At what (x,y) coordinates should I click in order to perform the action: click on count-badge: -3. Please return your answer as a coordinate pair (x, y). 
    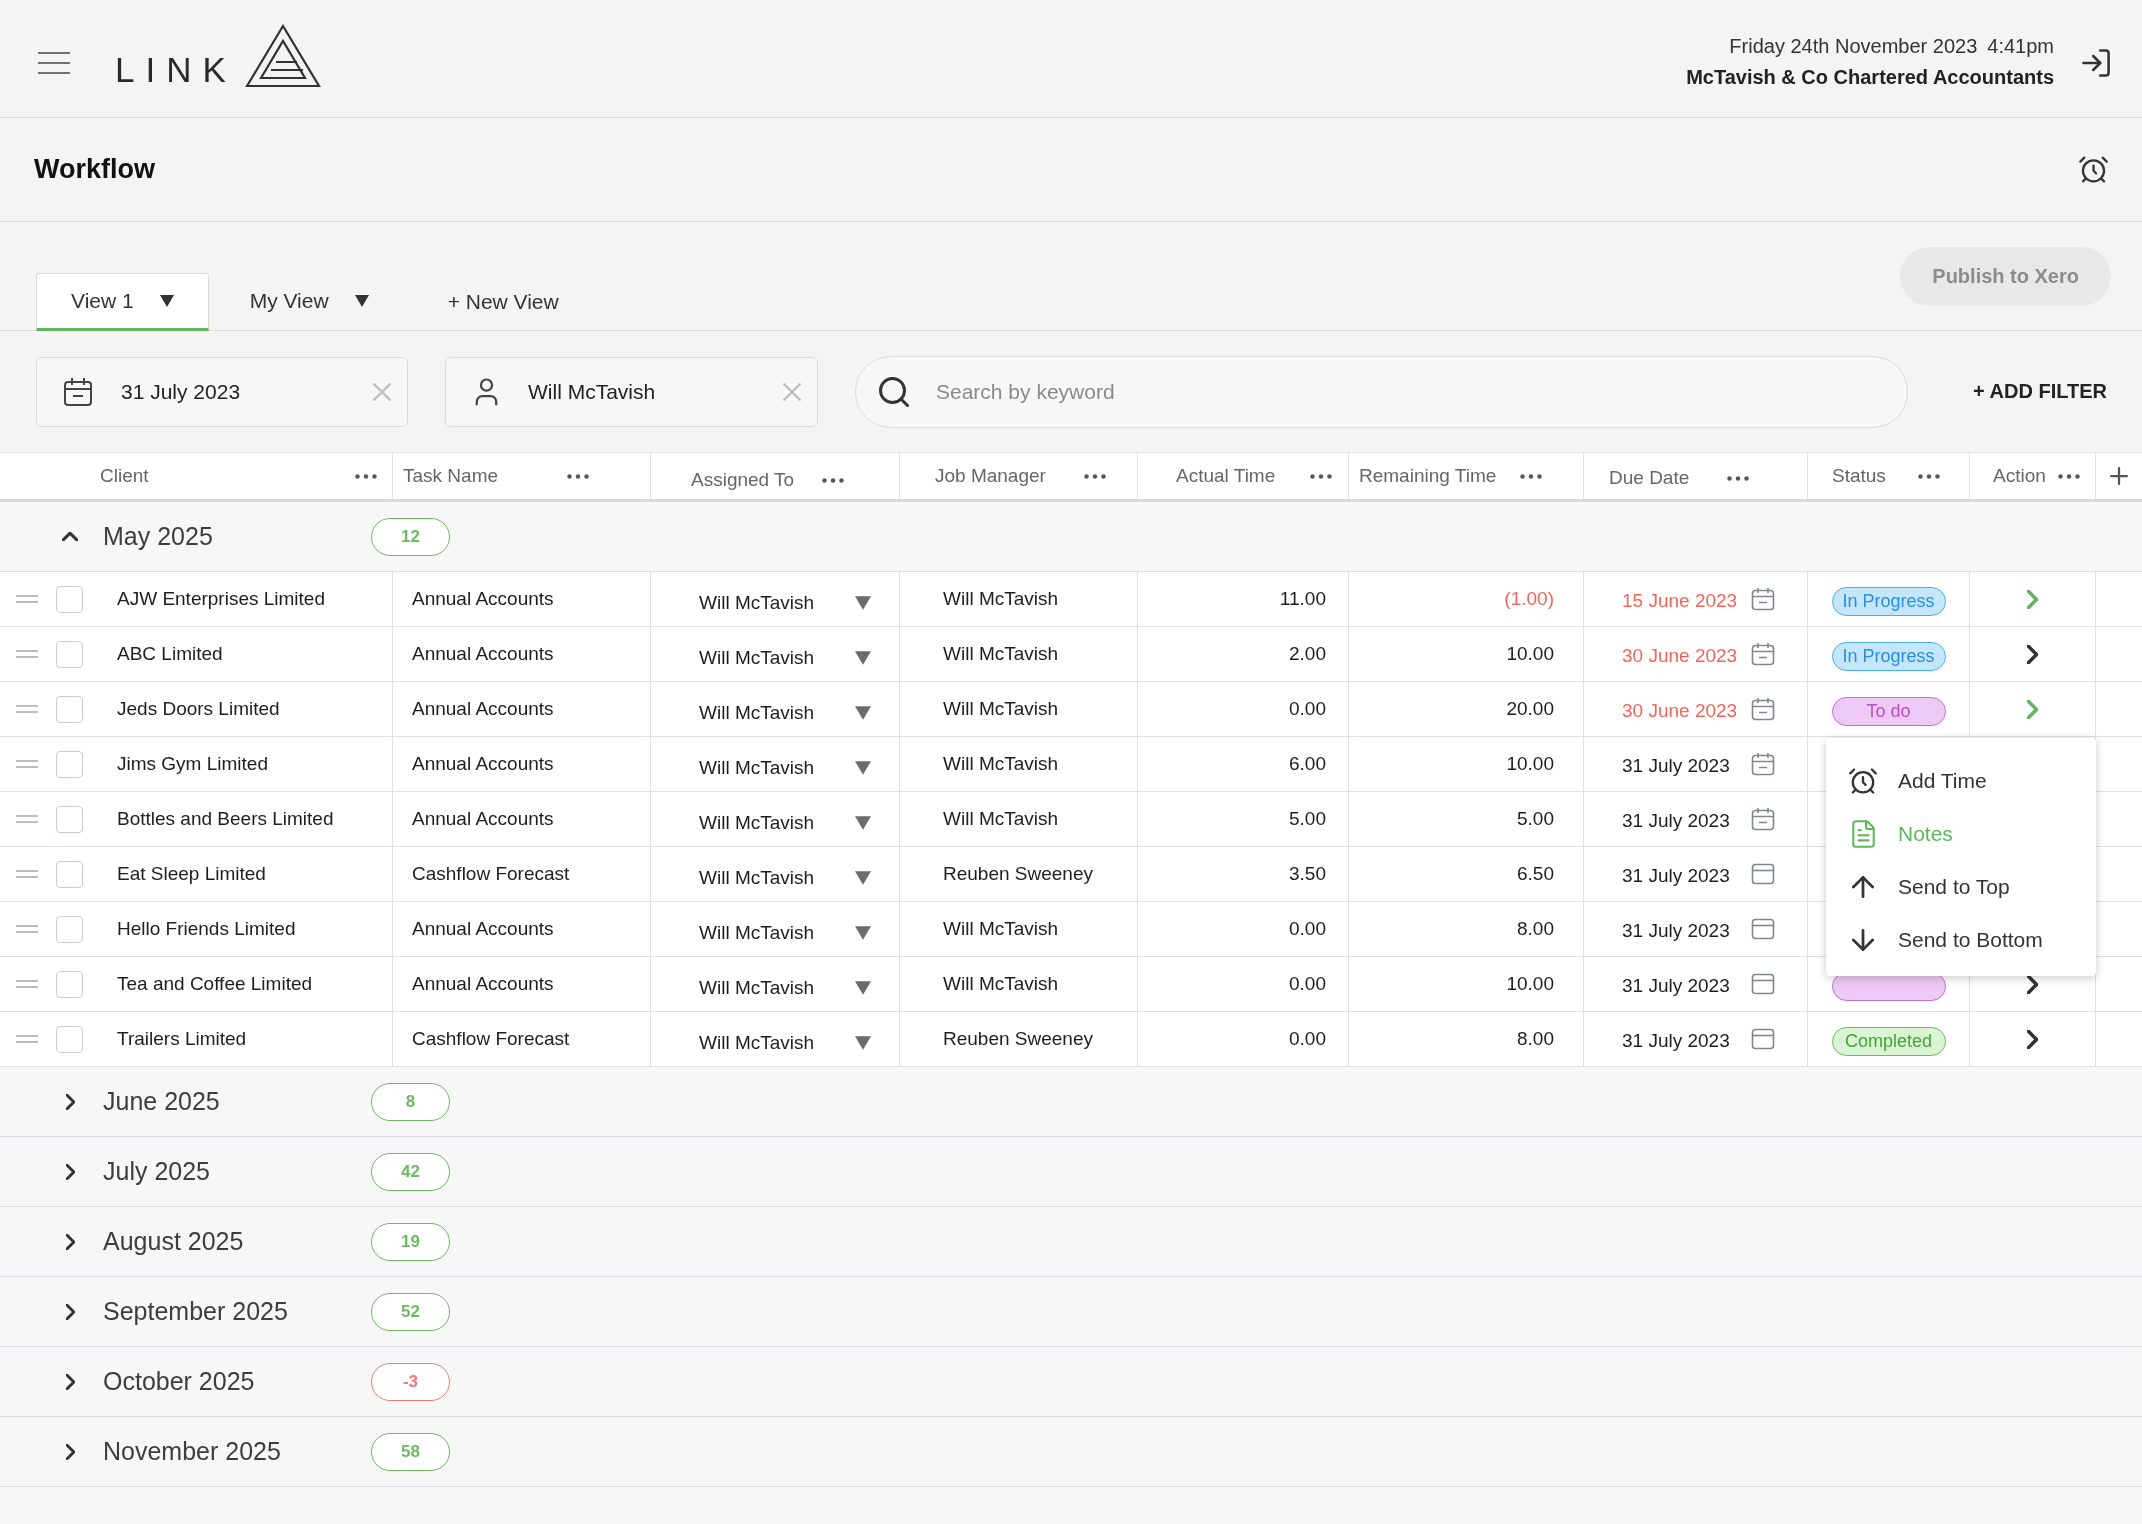
    Looking at the image, I should click on (410, 1381).